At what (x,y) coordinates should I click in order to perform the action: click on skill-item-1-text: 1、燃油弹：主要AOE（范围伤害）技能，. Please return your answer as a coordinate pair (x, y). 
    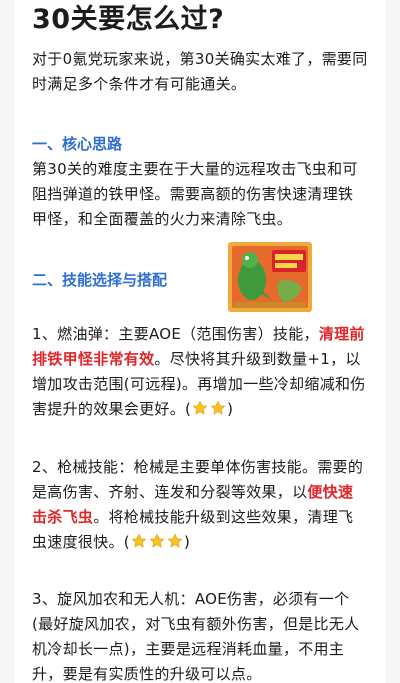
    Looking at the image, I should click on (175, 334).